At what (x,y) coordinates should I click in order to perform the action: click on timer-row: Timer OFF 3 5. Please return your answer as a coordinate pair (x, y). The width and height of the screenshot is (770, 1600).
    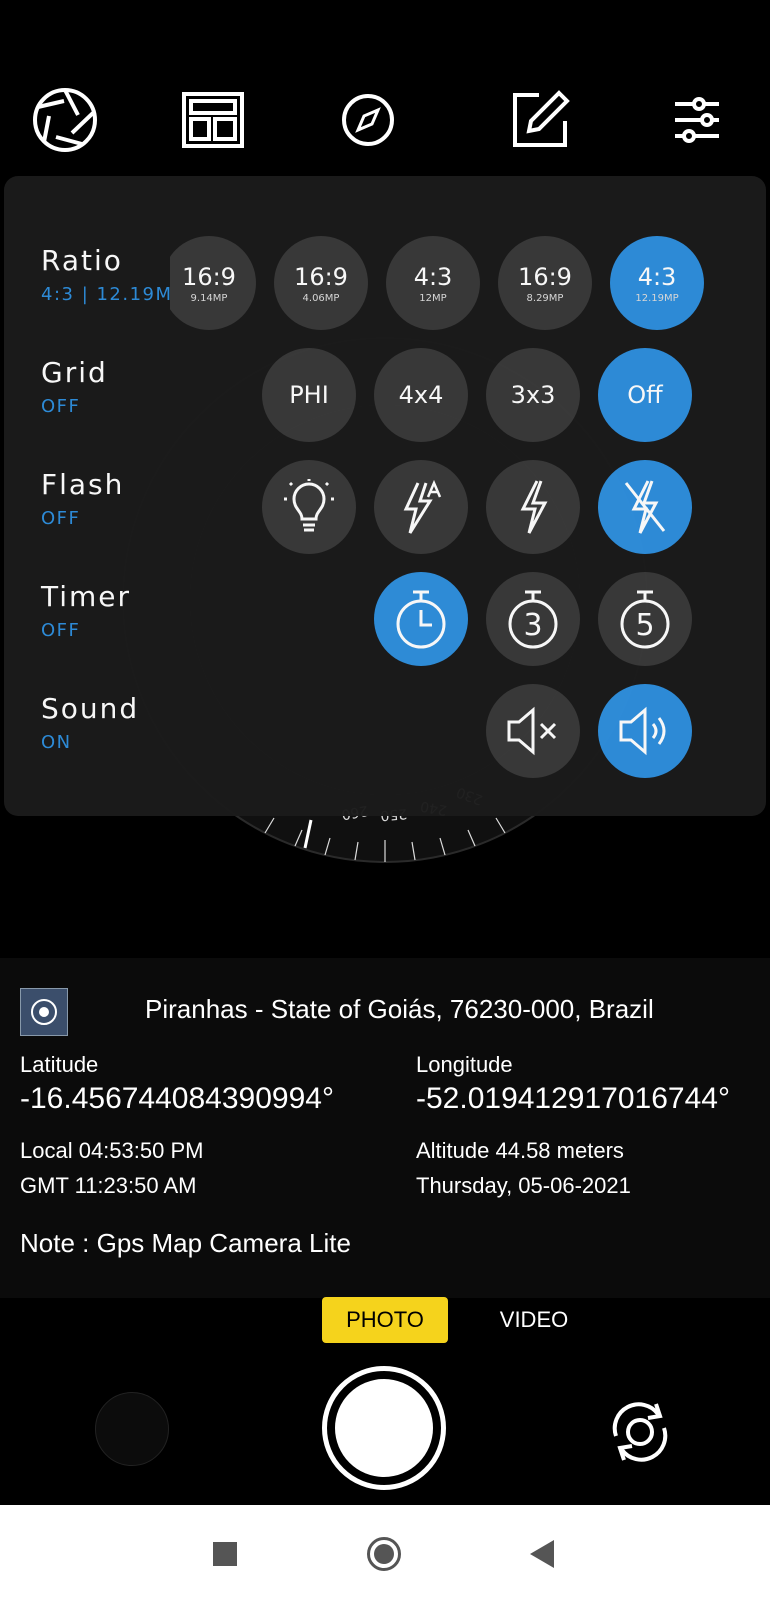
    Looking at the image, I should click on (385, 617).